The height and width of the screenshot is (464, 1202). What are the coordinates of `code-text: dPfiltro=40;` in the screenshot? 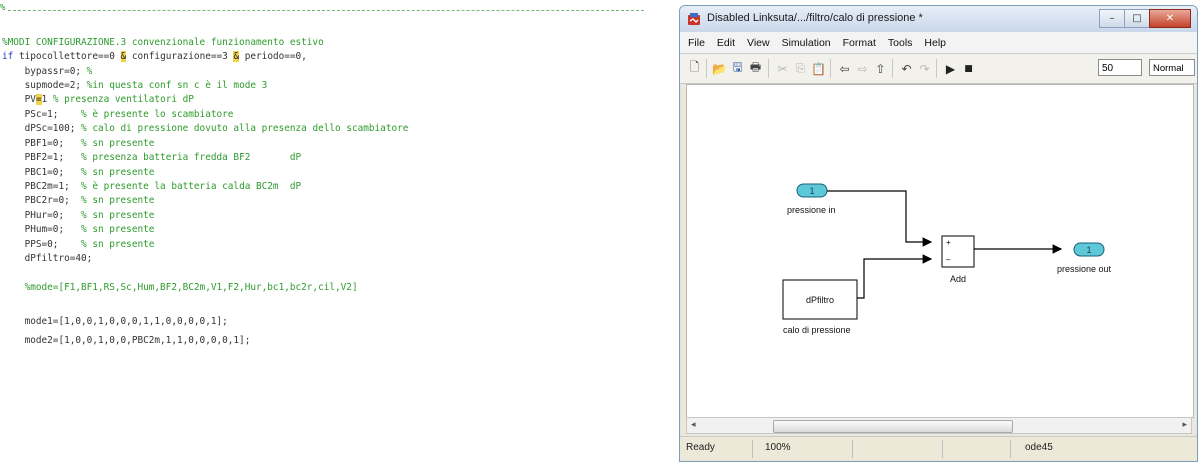 It's located at (47, 258).